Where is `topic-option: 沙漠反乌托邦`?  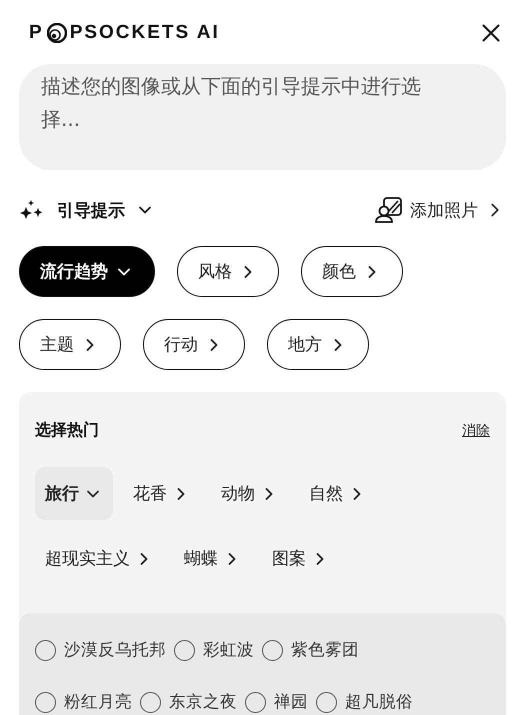 topic-option: 沙漠反乌托邦 is located at coordinates (100, 650).